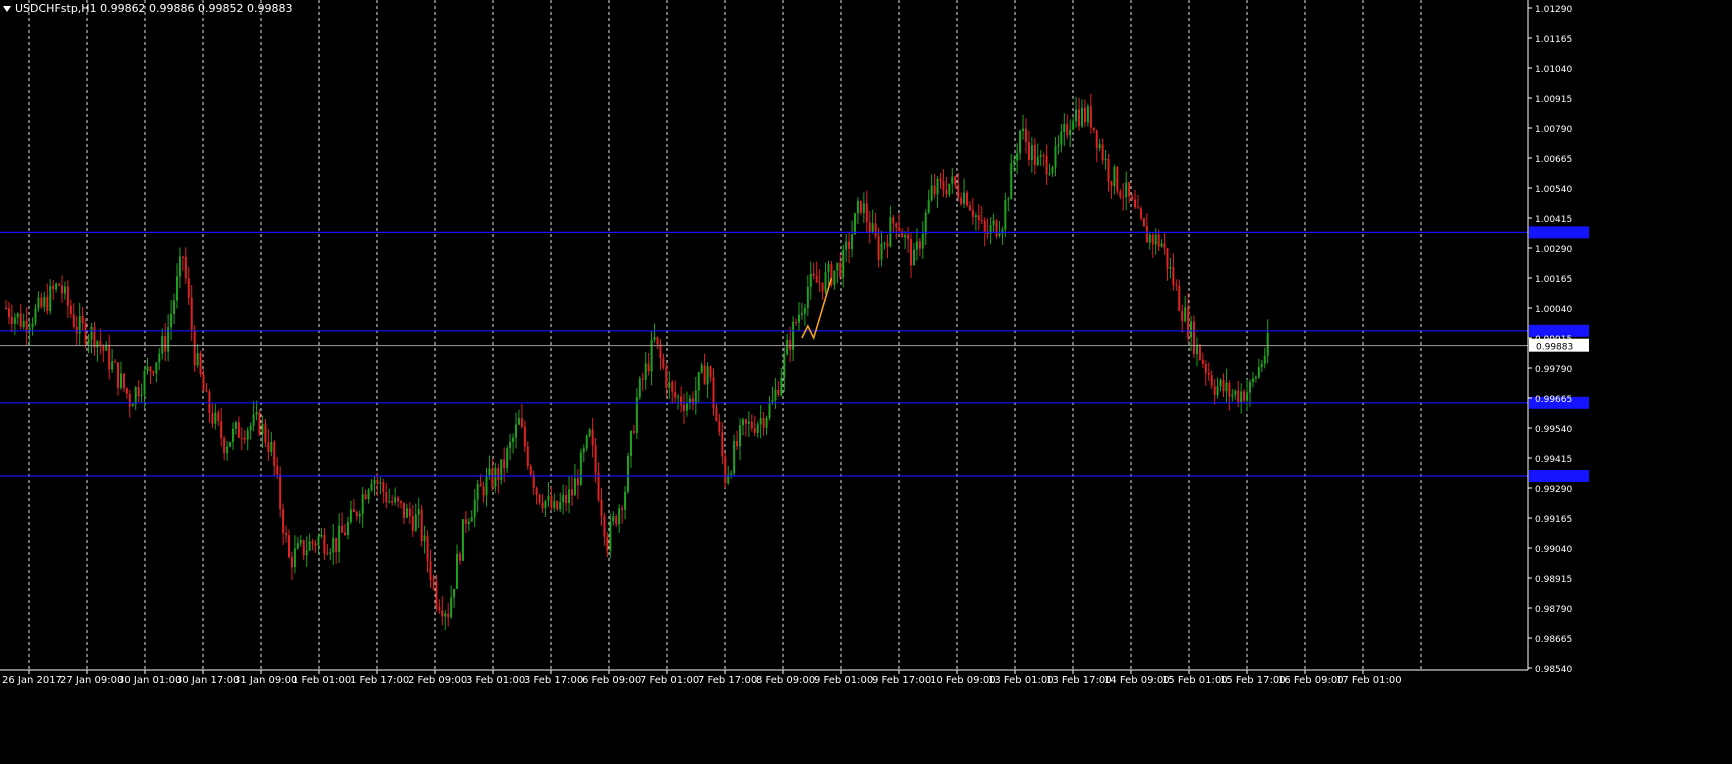 This screenshot has height=764, width=1732. I want to click on y-tick-label: 1.00040, so click(1553, 310).